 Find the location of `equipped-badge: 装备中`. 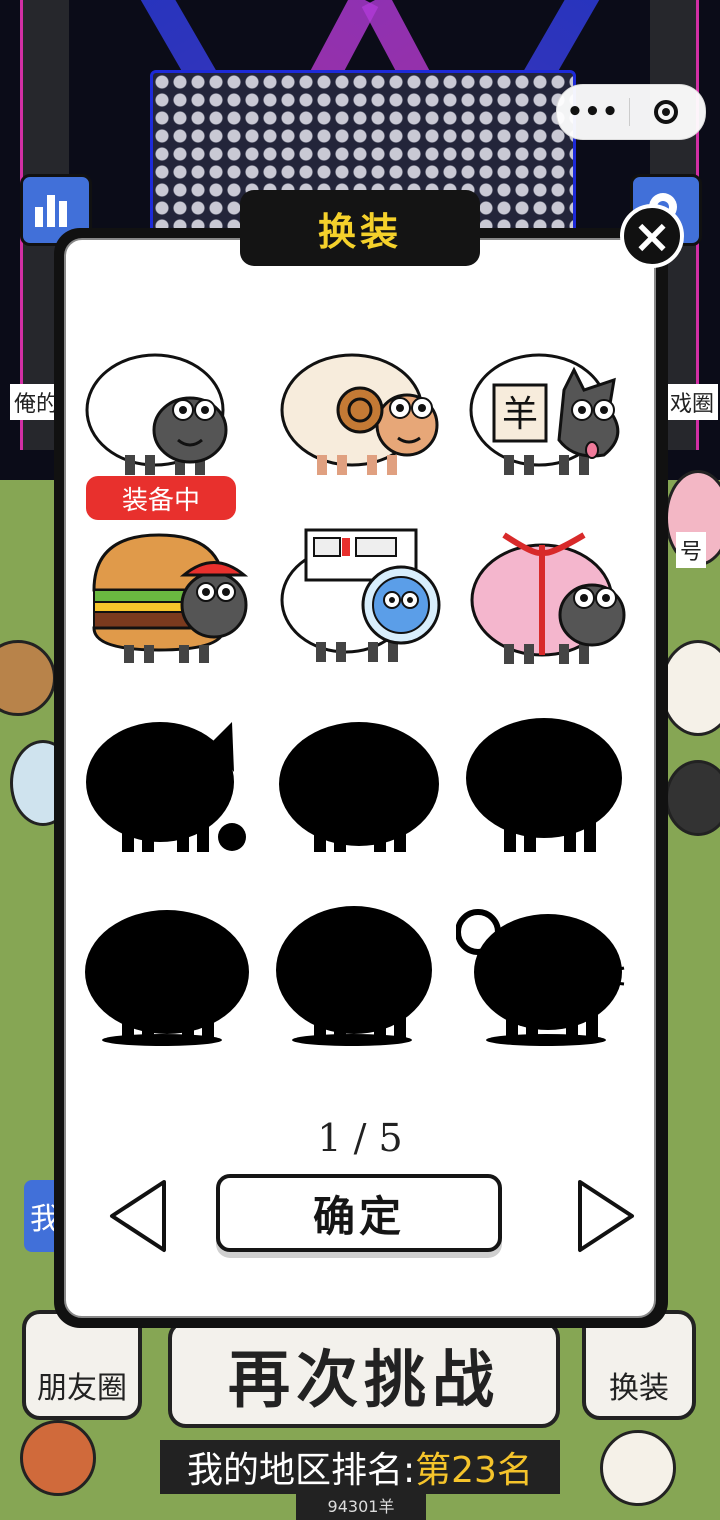

equipped-badge: 装备中 is located at coordinates (161, 498).